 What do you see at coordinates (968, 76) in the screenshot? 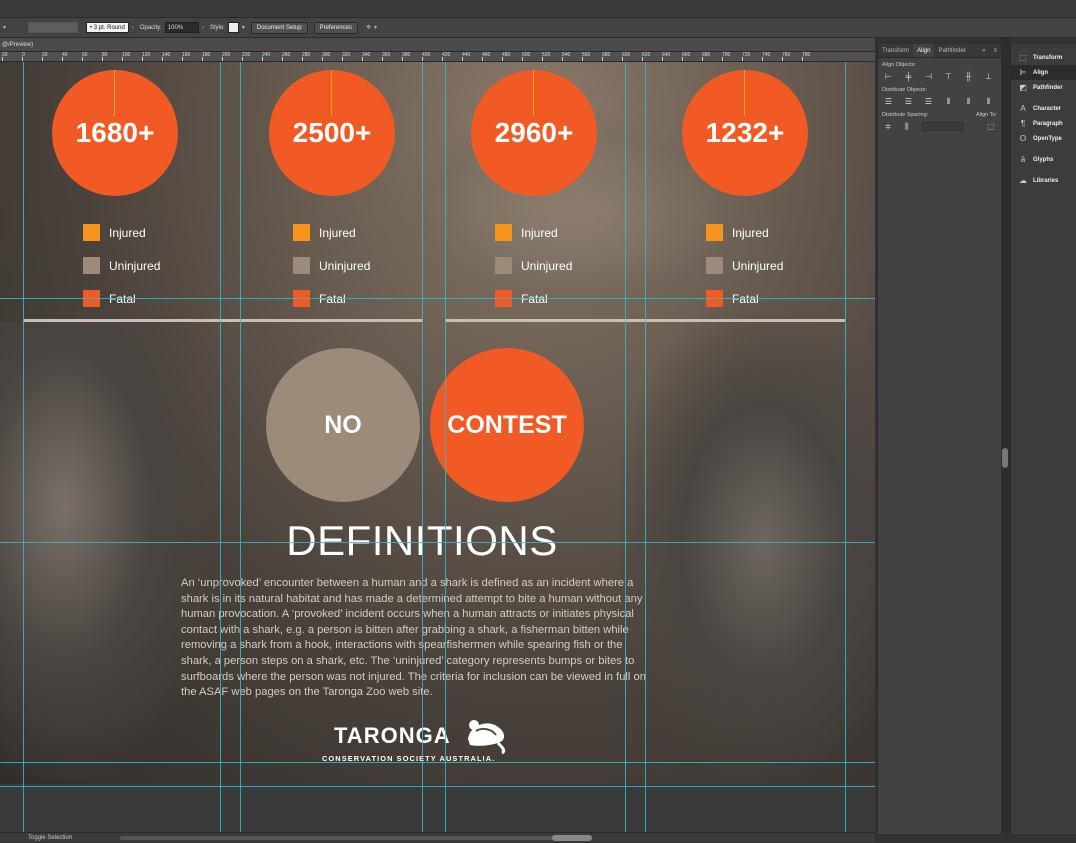
I see `align-vcenter-icon: ╫` at bounding box center [968, 76].